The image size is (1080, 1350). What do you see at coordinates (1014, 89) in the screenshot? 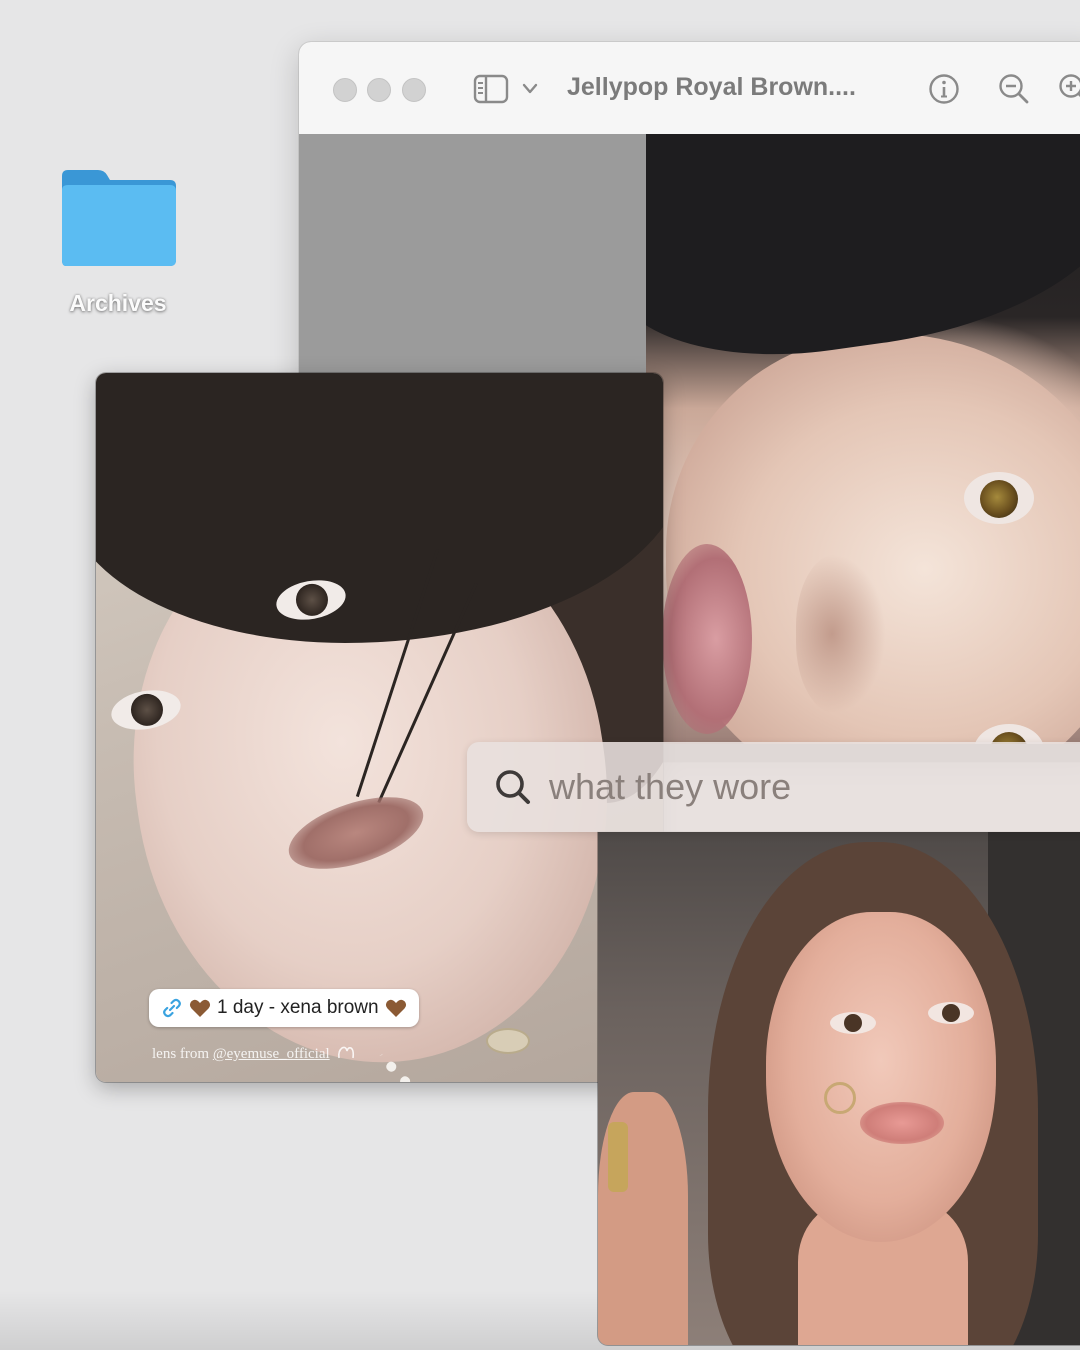
I see `zoom-out-icon` at bounding box center [1014, 89].